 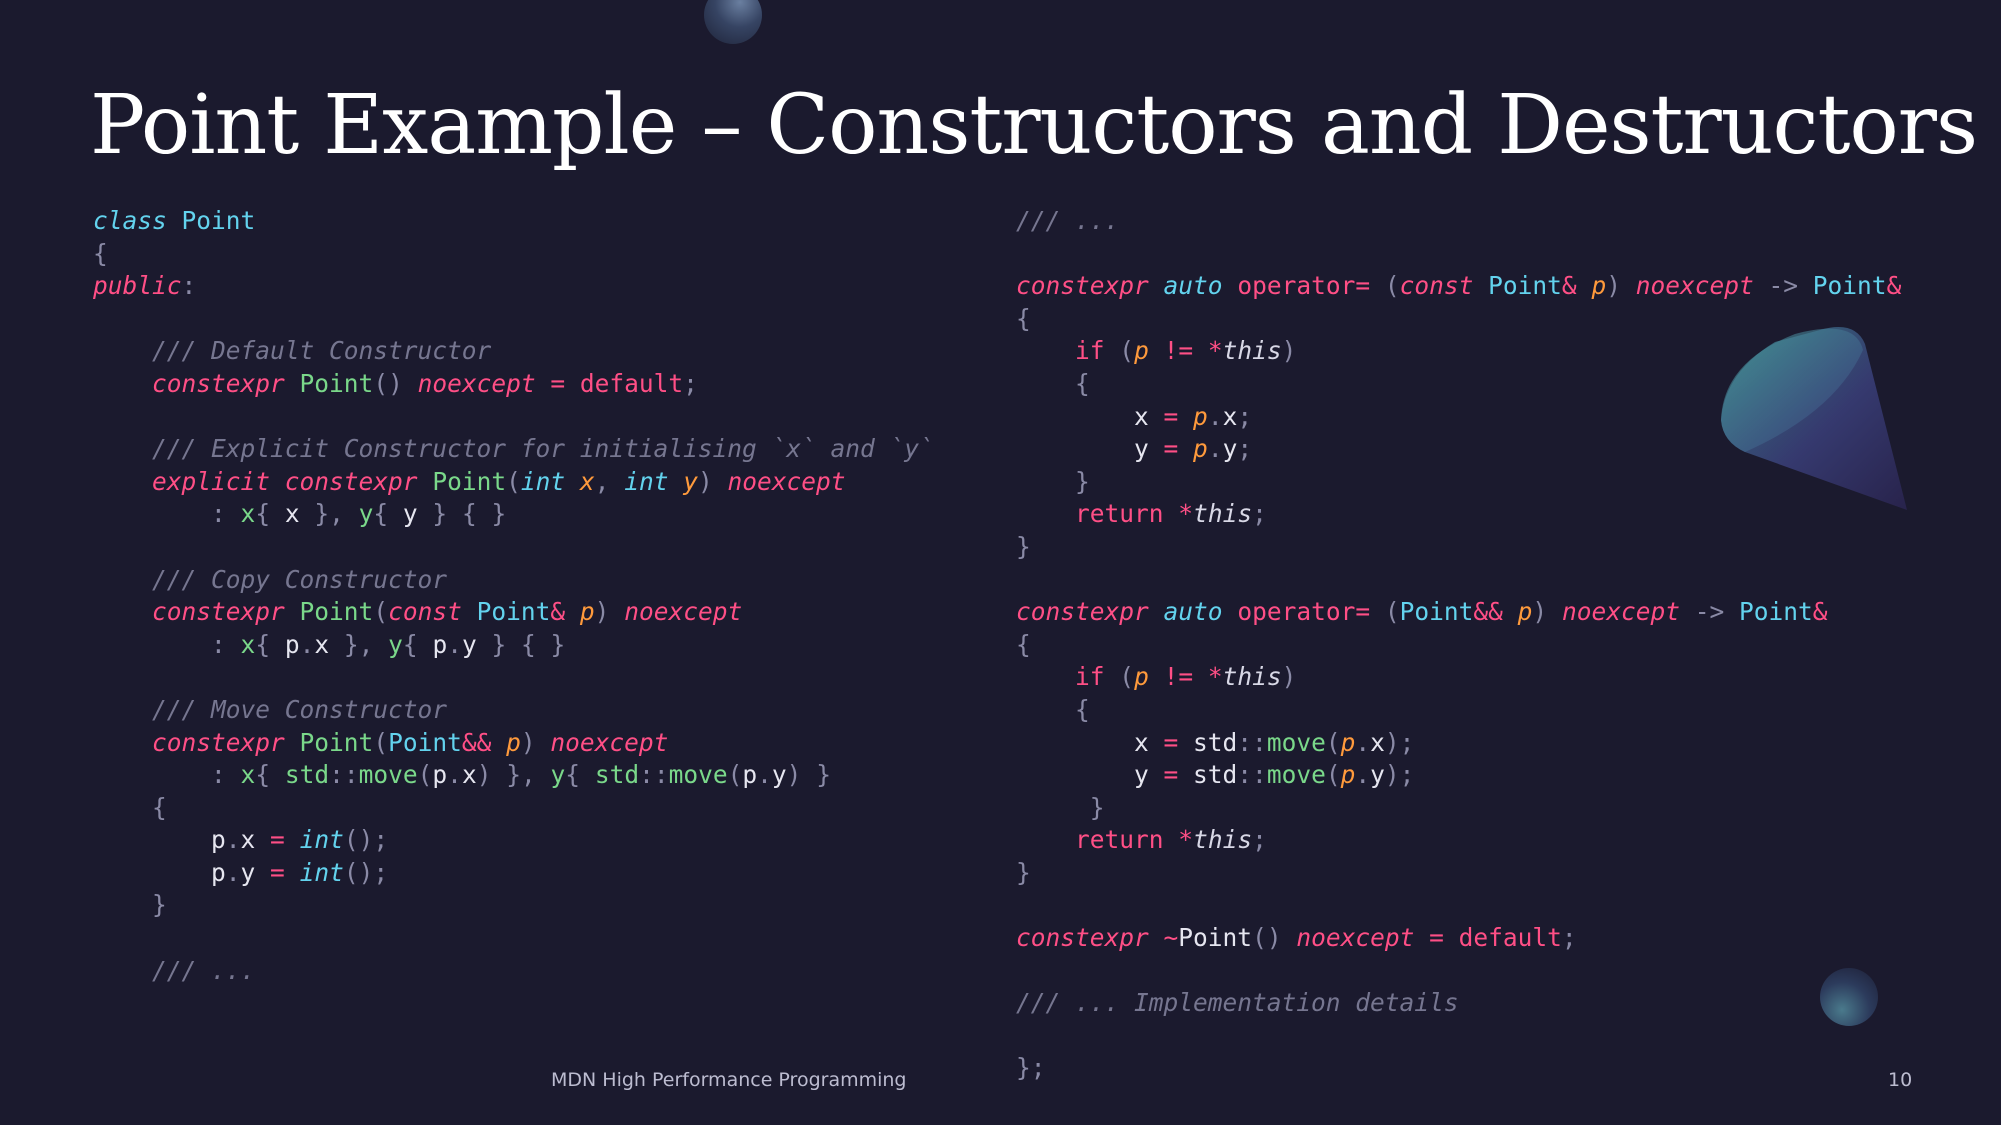 What do you see at coordinates (1569, 938) in the screenshot?
I see `code-token: ;` at bounding box center [1569, 938].